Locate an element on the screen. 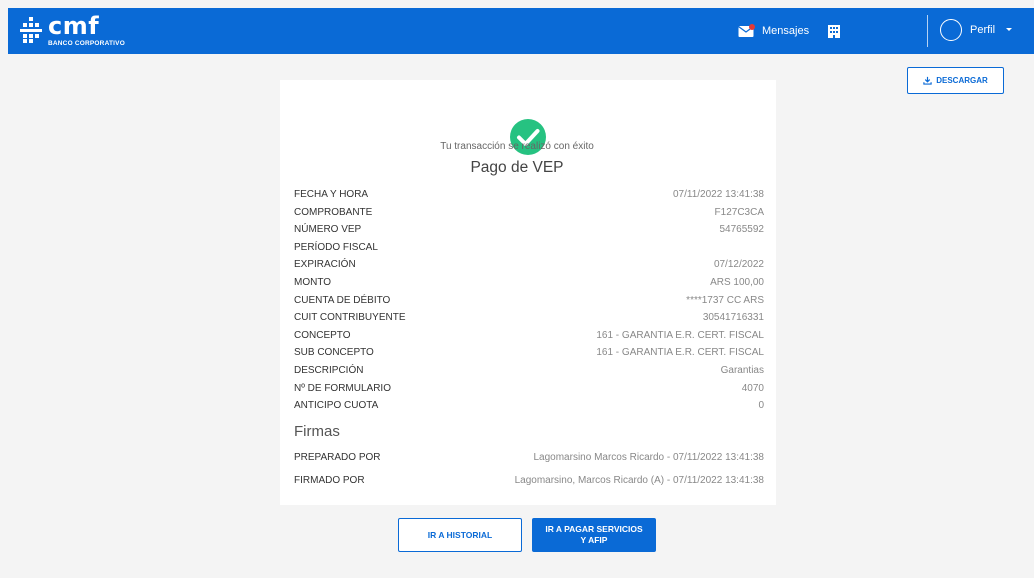  detail-value: 0 is located at coordinates (761, 406).